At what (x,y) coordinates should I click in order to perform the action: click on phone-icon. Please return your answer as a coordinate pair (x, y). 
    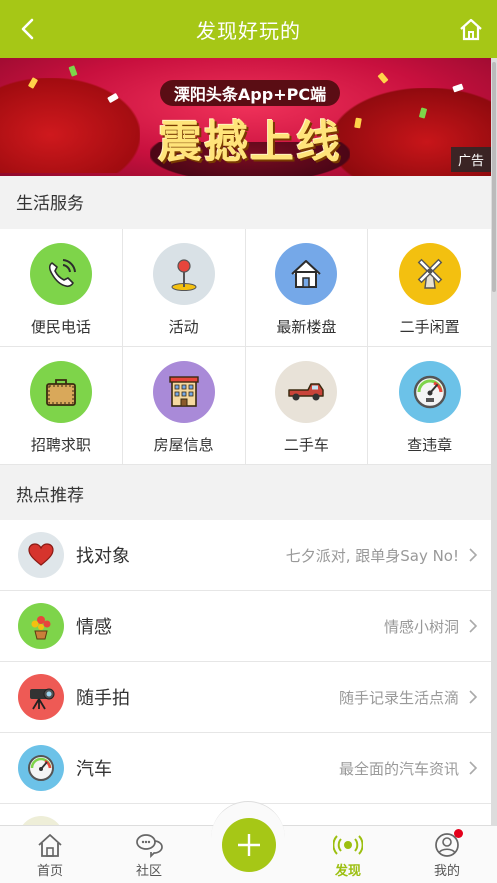
    Looking at the image, I should click on (60, 274).